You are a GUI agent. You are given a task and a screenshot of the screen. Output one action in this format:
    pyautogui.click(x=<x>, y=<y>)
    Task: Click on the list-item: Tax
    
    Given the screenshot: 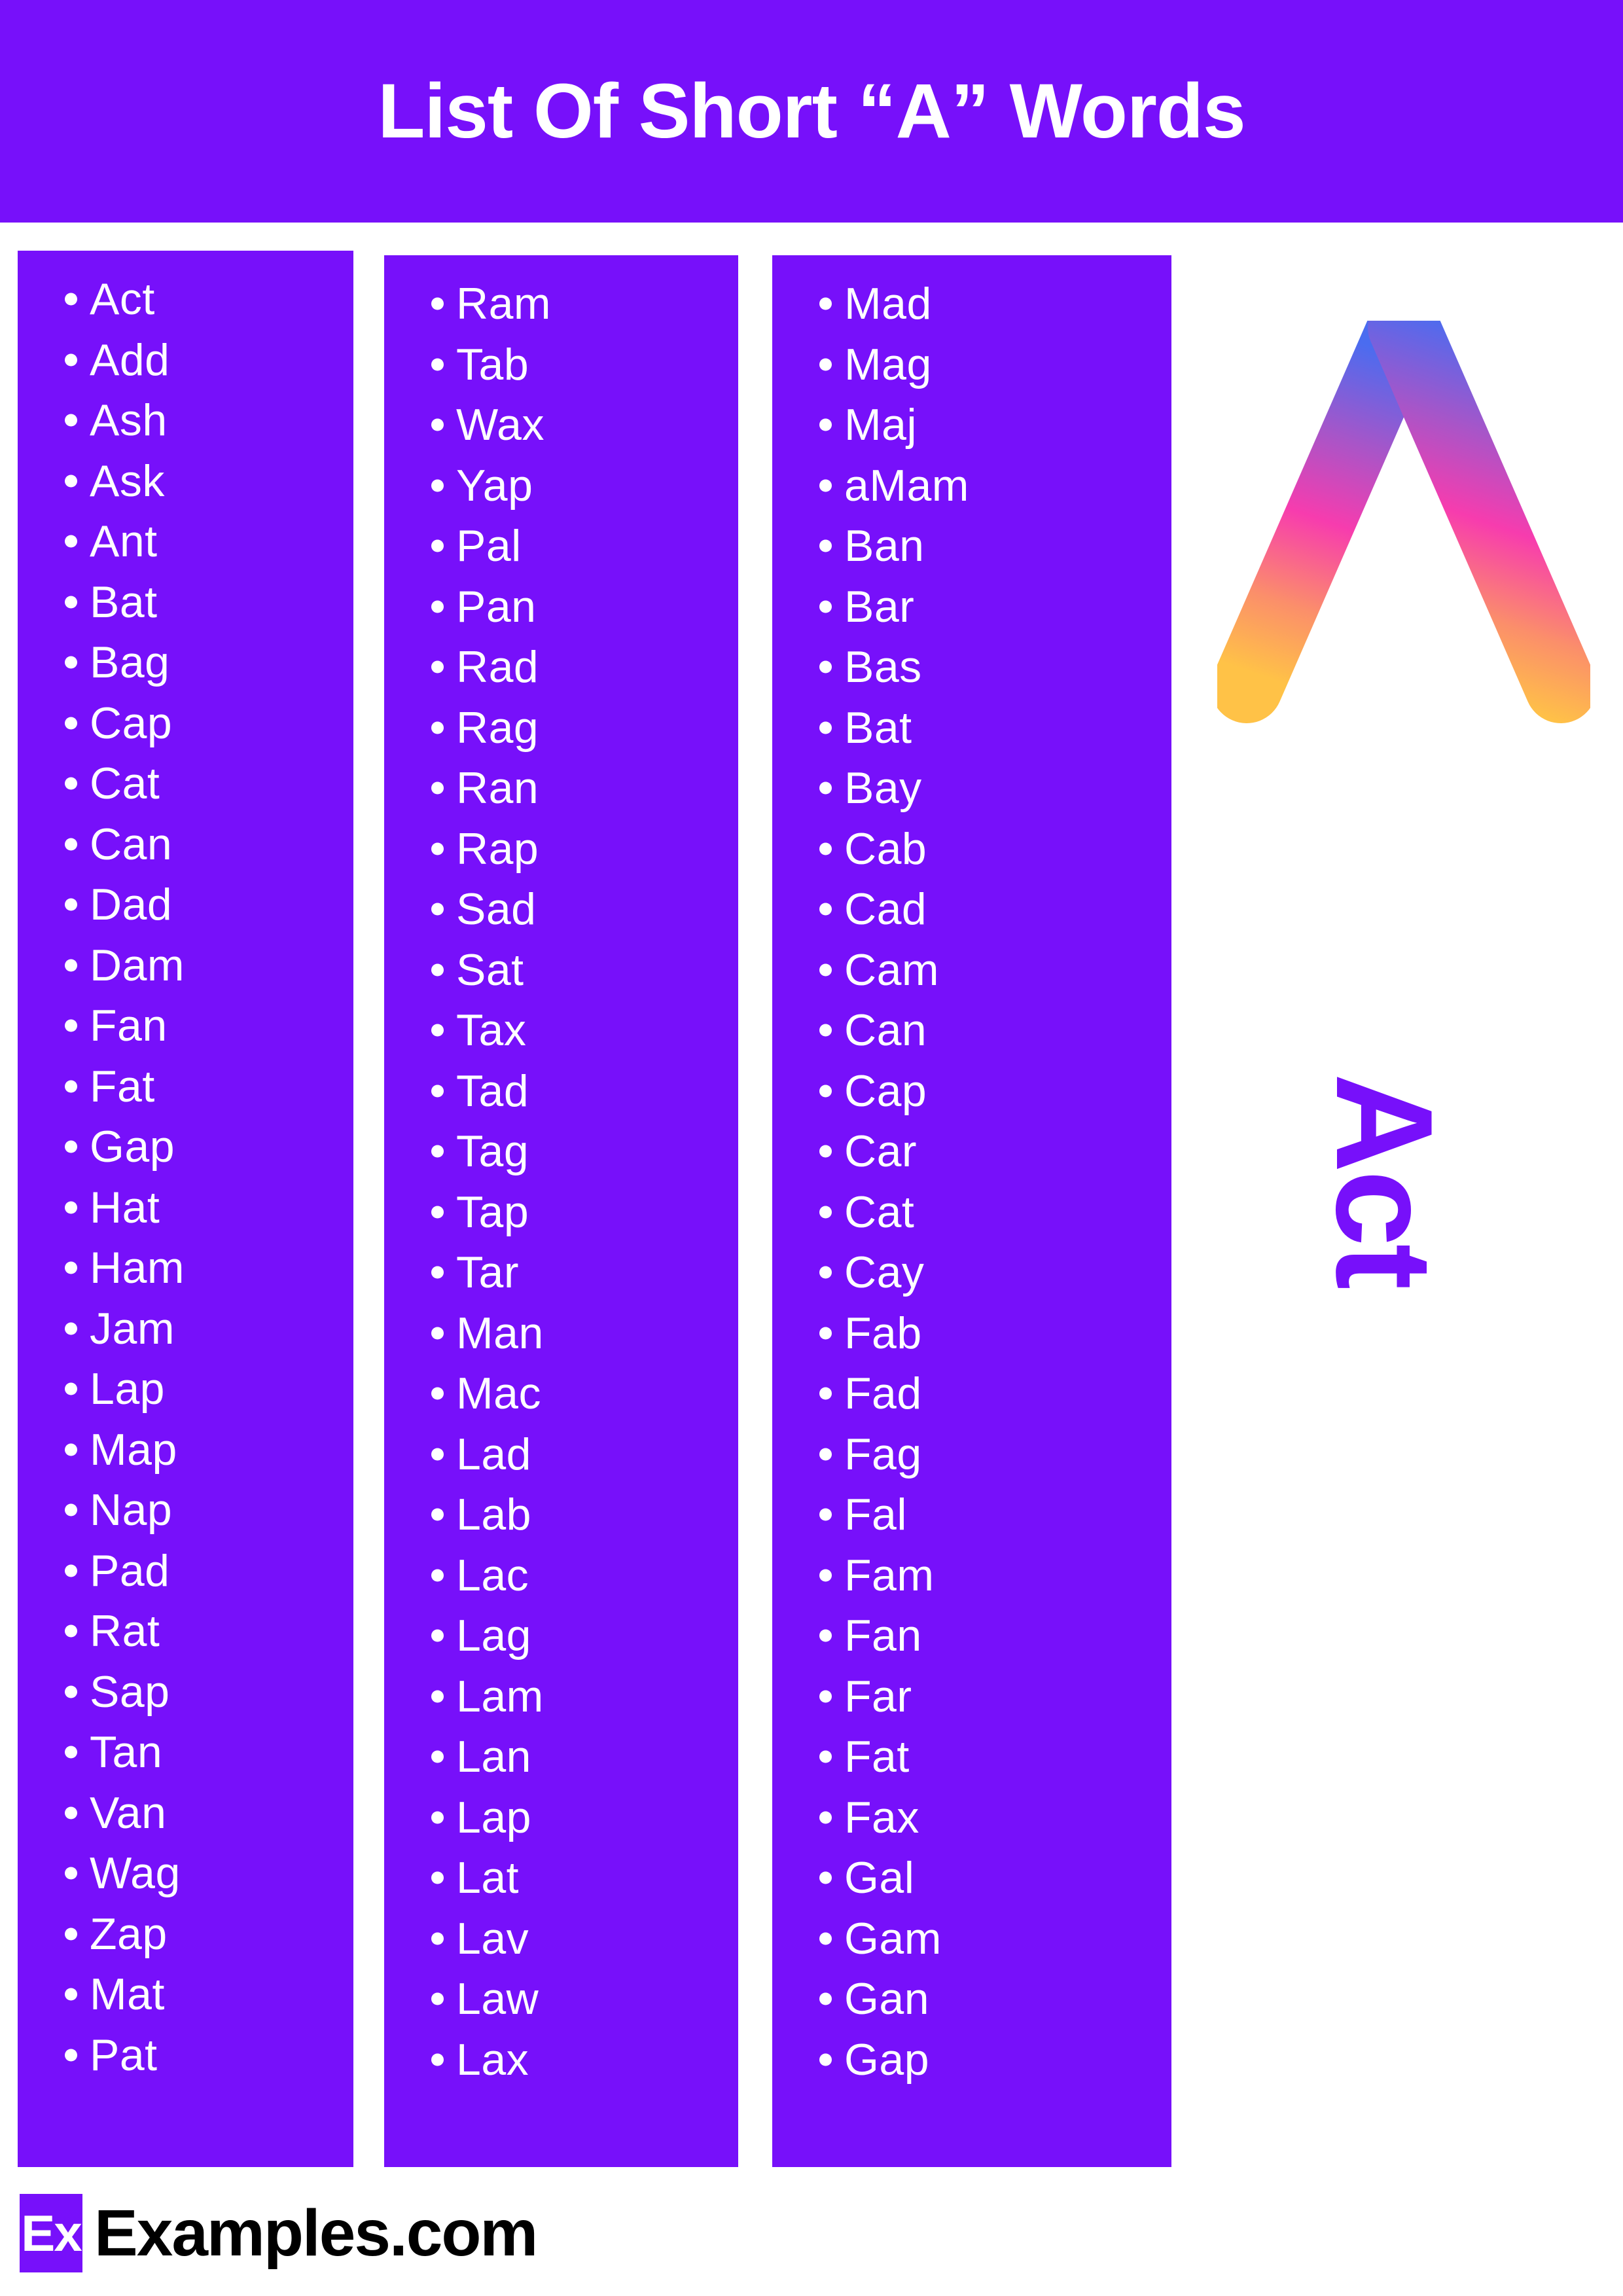 What is the action you would take?
    pyautogui.click(x=561, y=1030)
    